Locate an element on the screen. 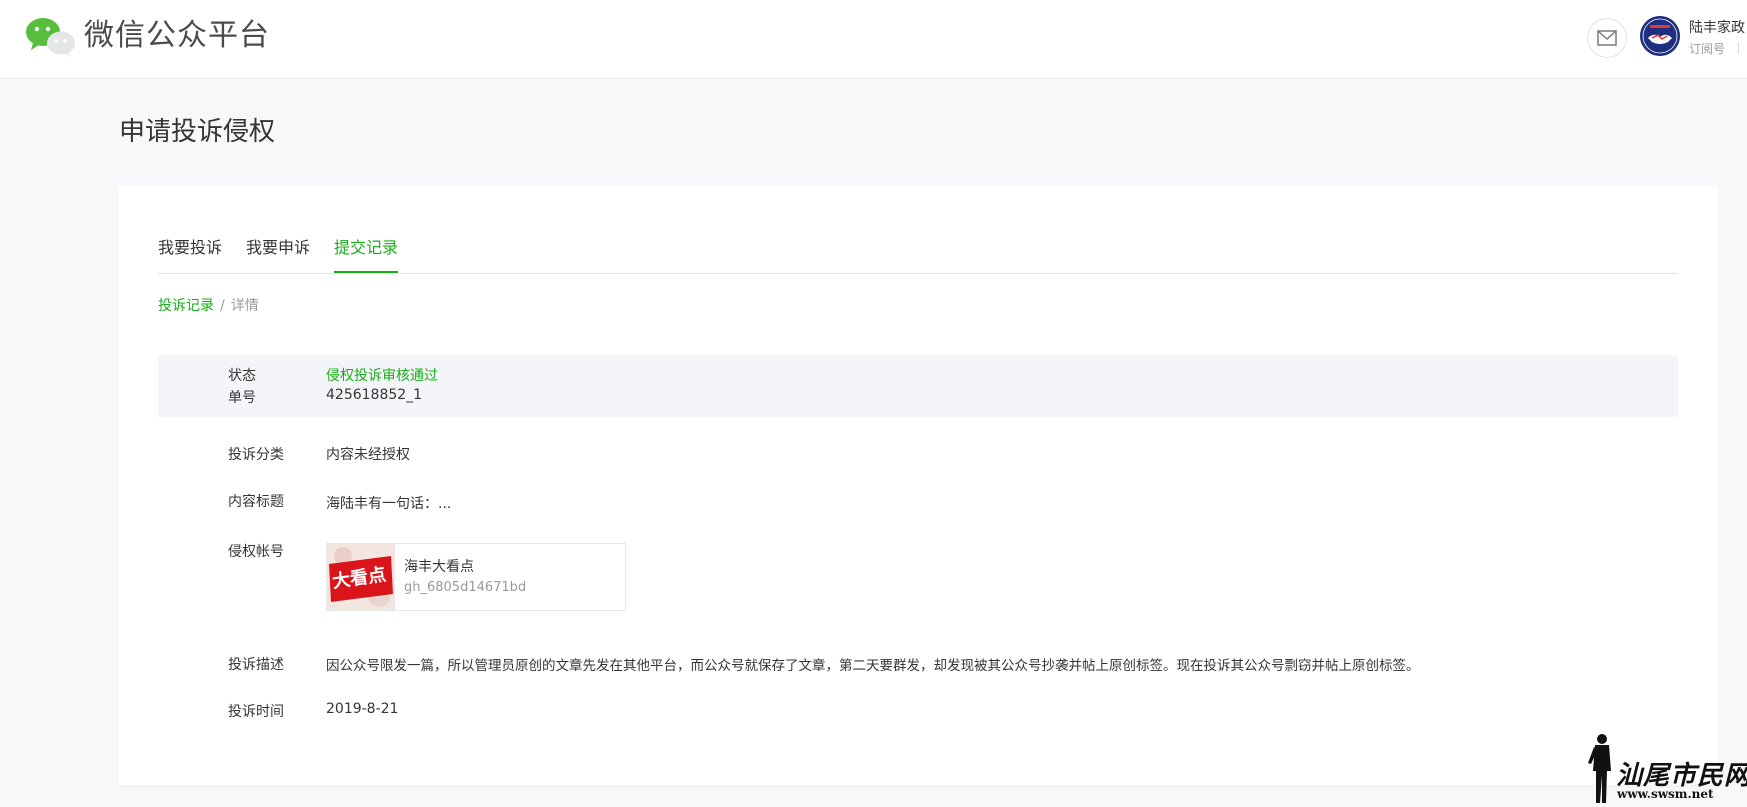 Image resolution: width=1747 pixels, height=807 pixels. wechat-logo-icon is located at coordinates (51, 37).